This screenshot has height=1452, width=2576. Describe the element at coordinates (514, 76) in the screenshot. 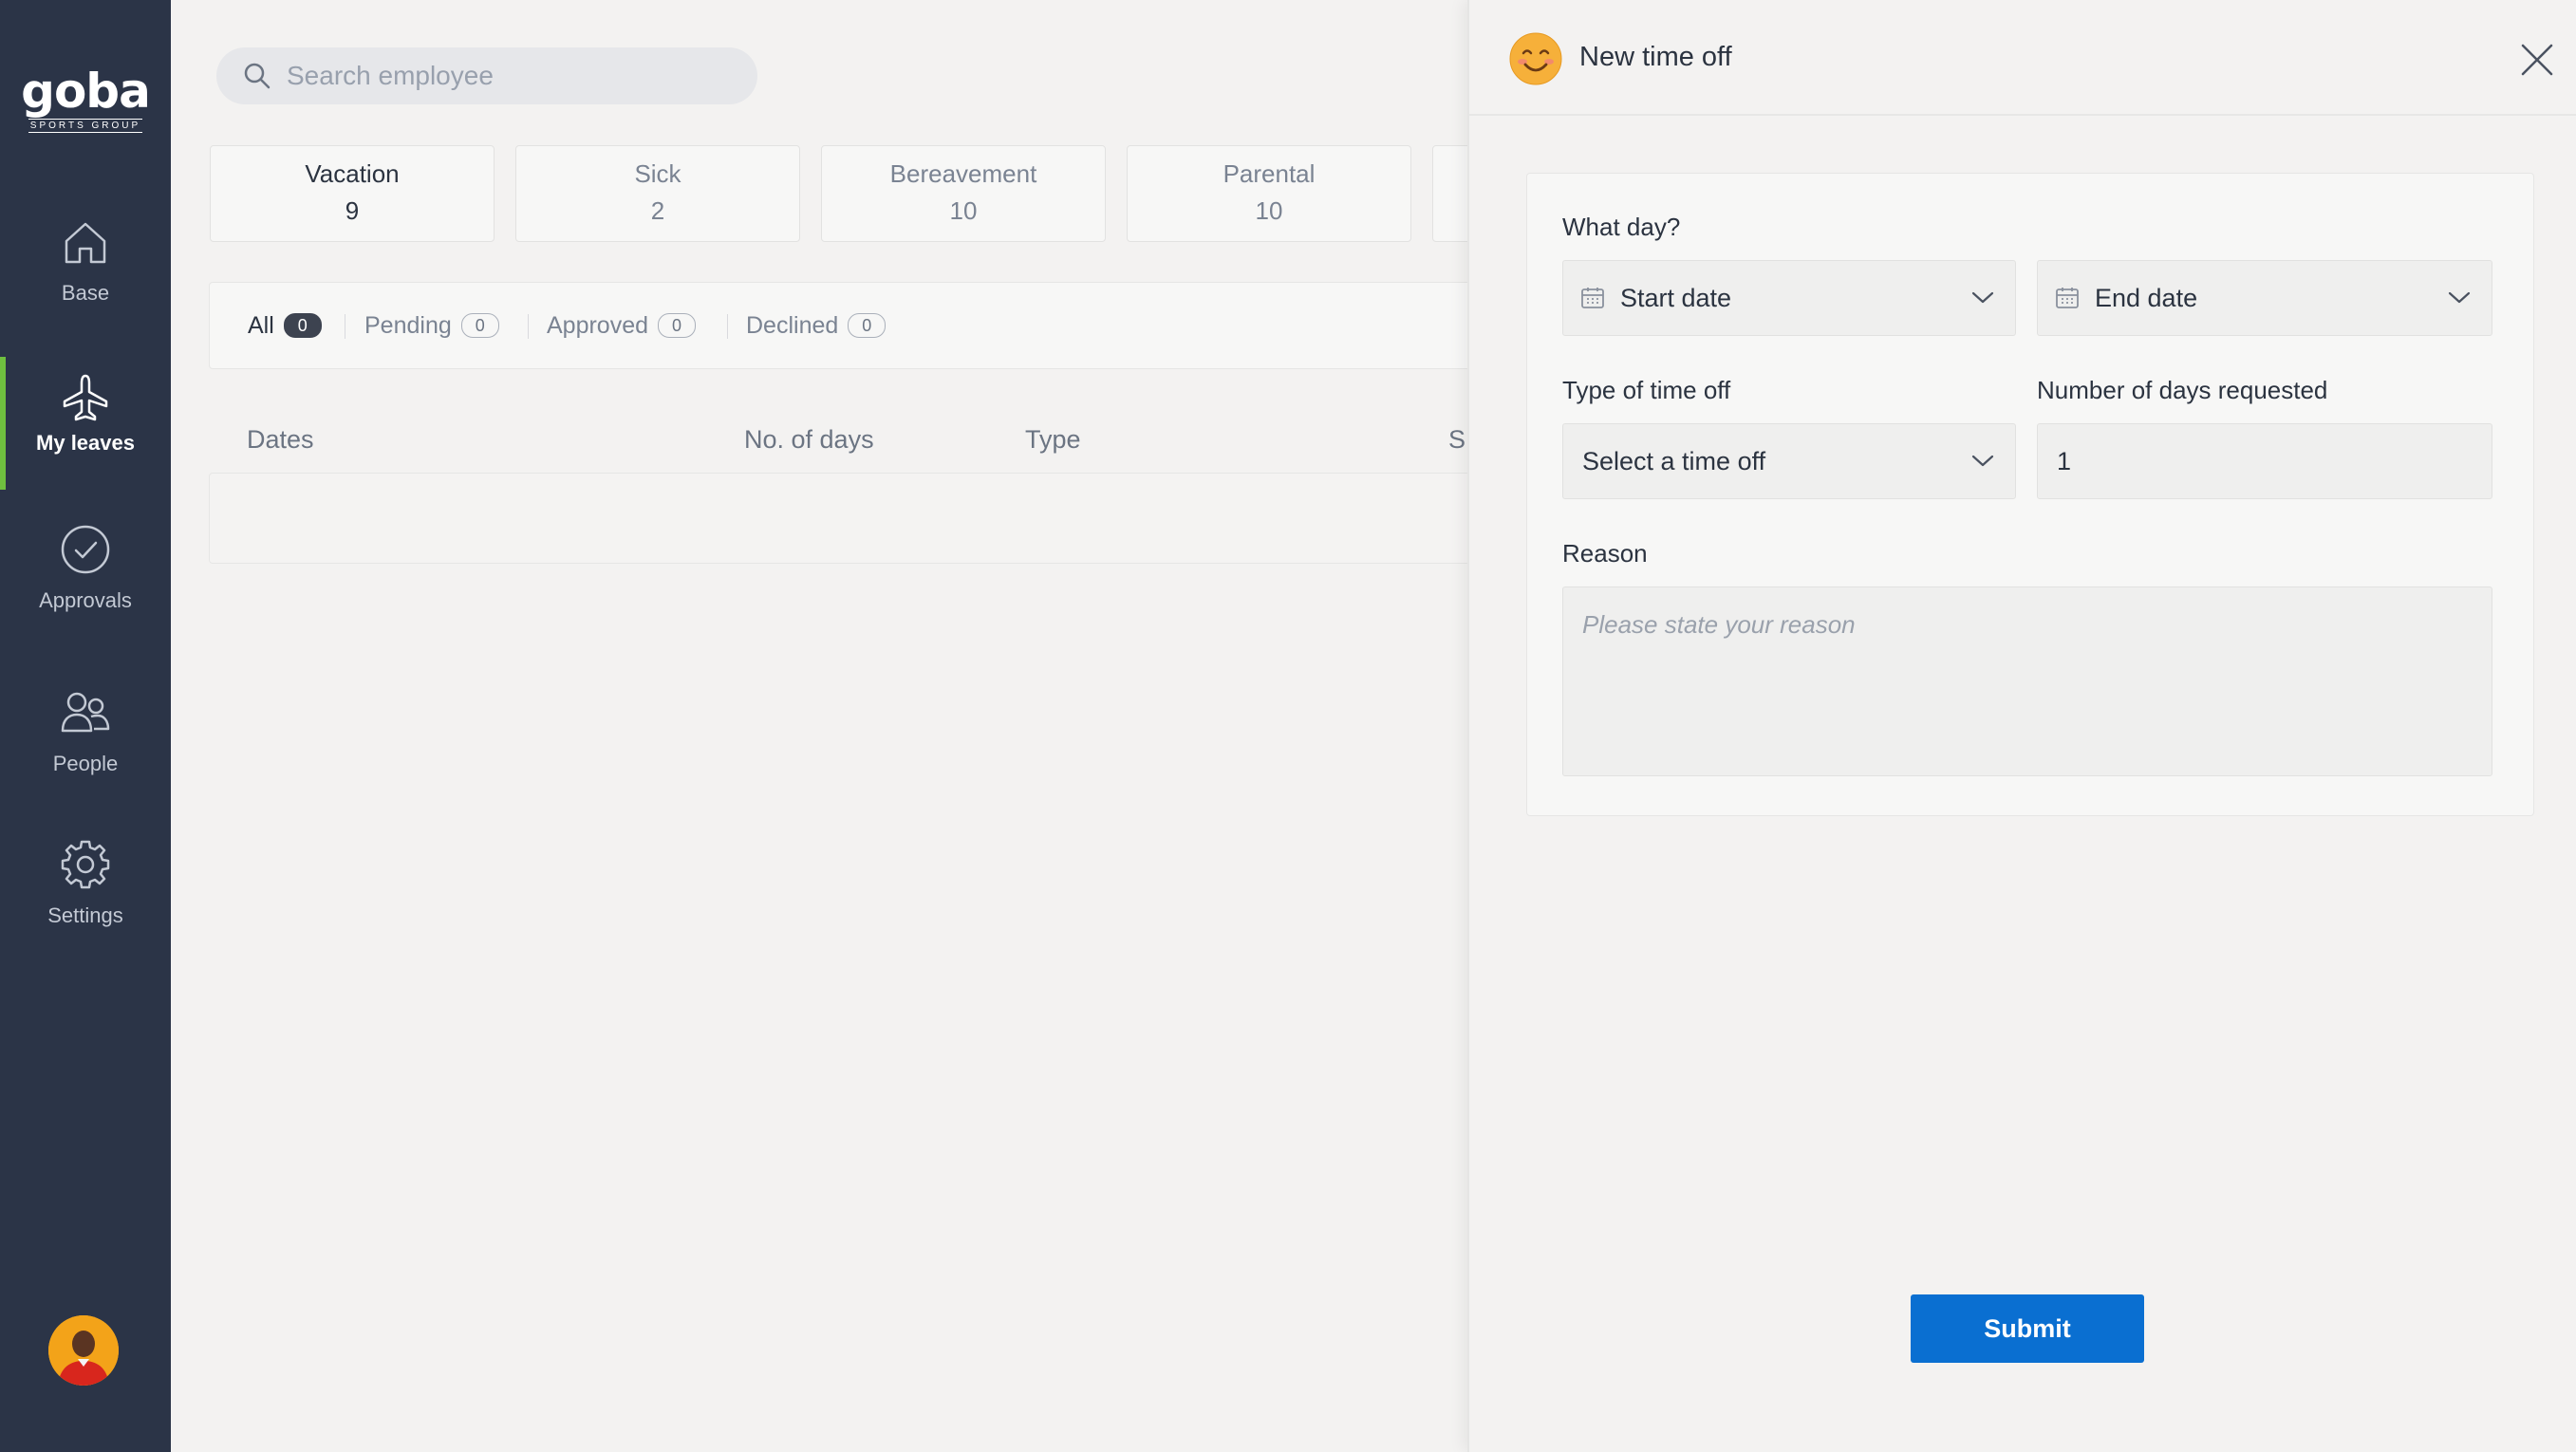

I see `search-input` at that location.